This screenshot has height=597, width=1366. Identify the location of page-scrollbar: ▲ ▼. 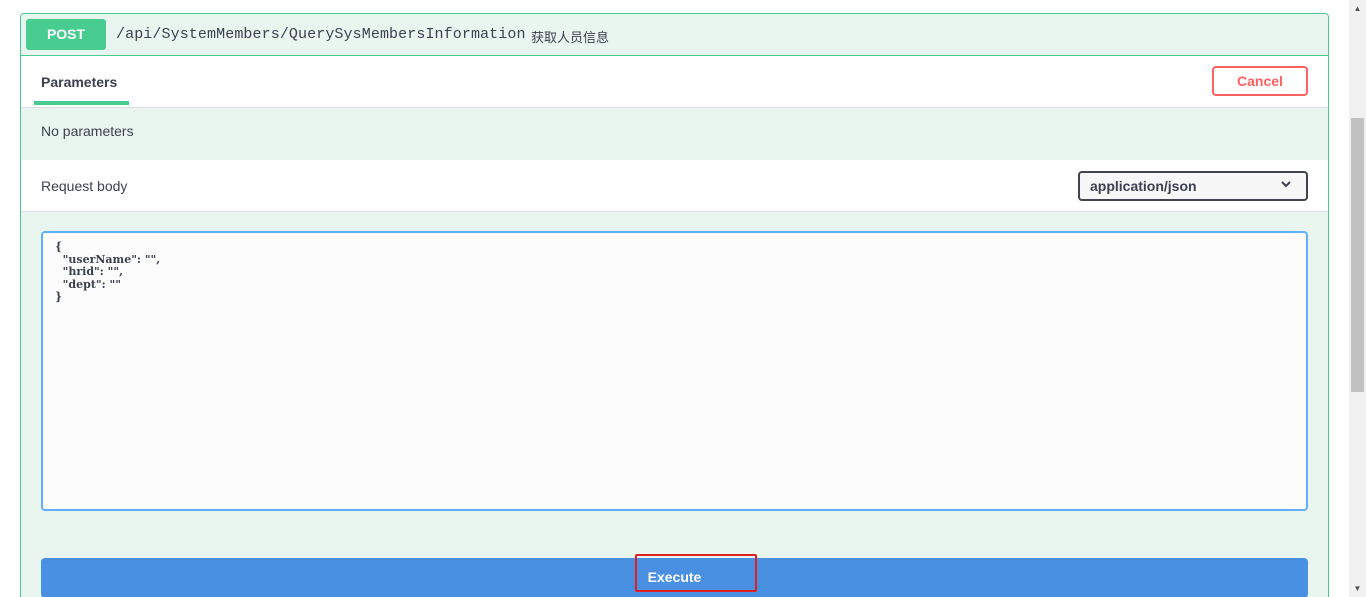
(1357, 298).